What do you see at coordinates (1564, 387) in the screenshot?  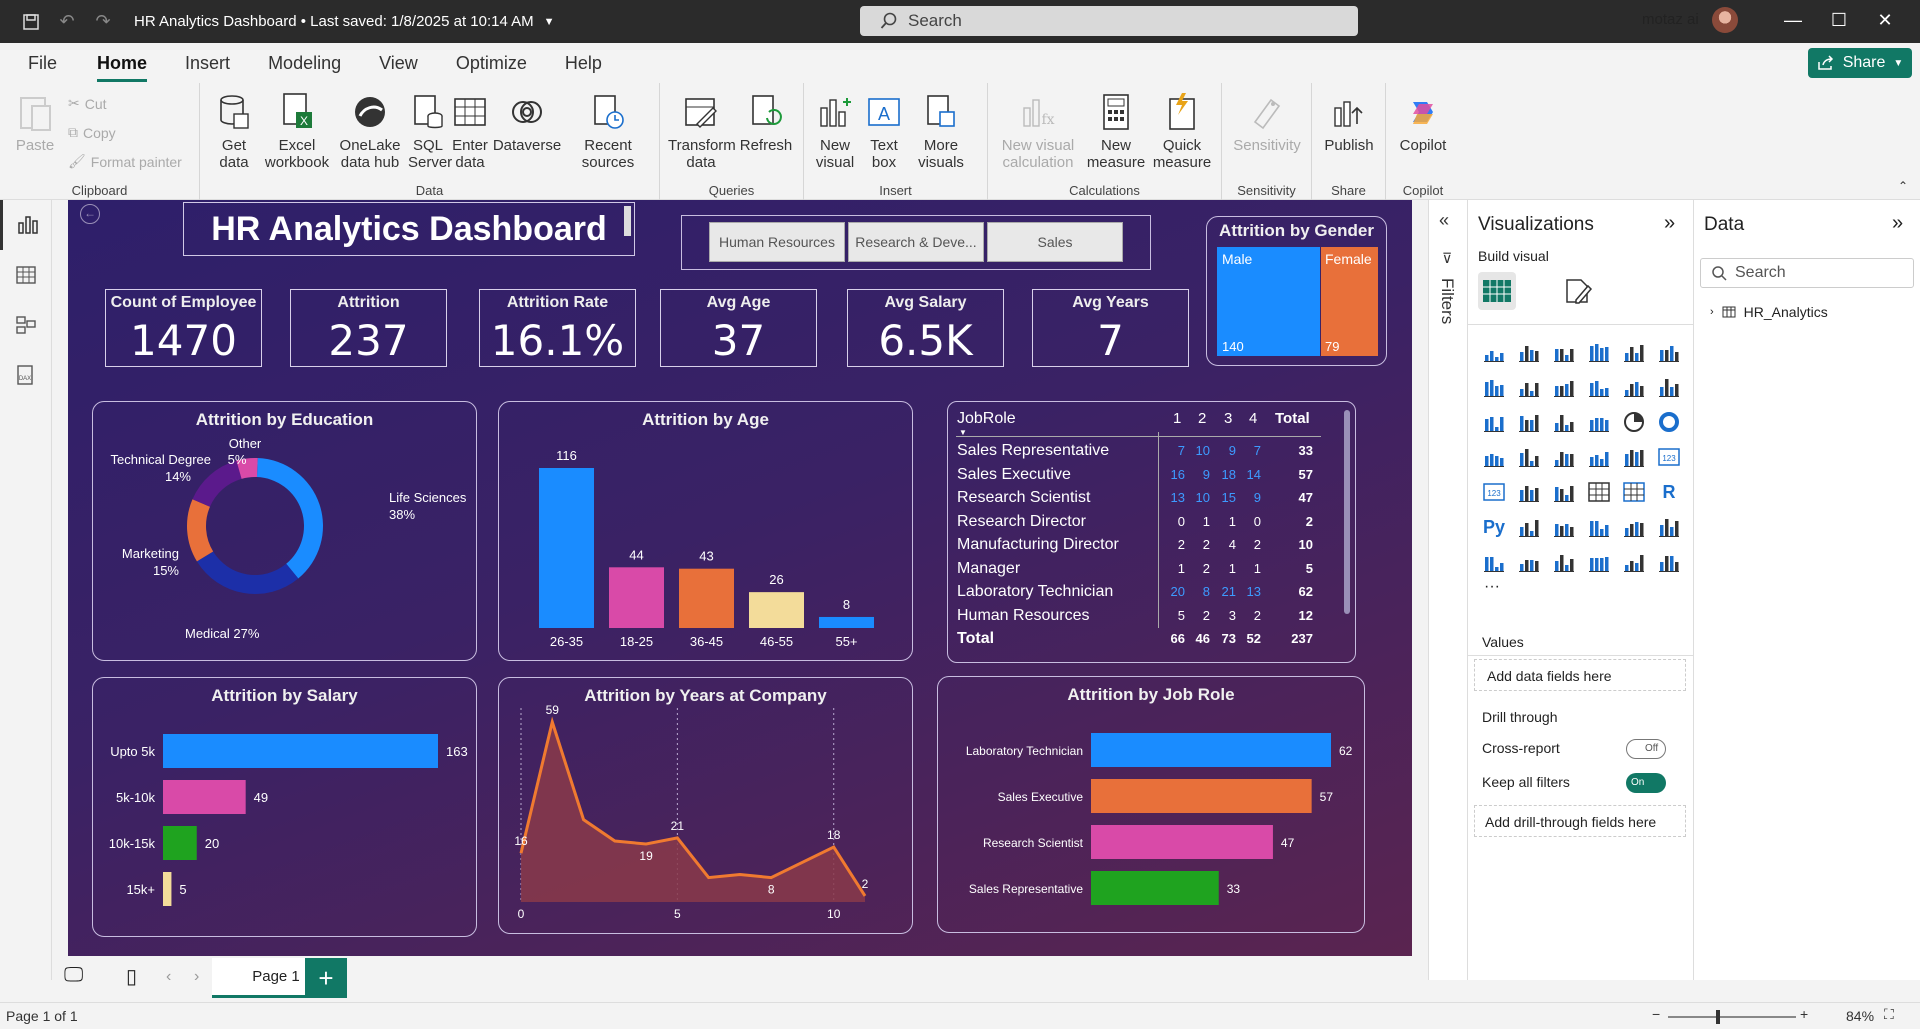 I see `stacked-area-icon` at bounding box center [1564, 387].